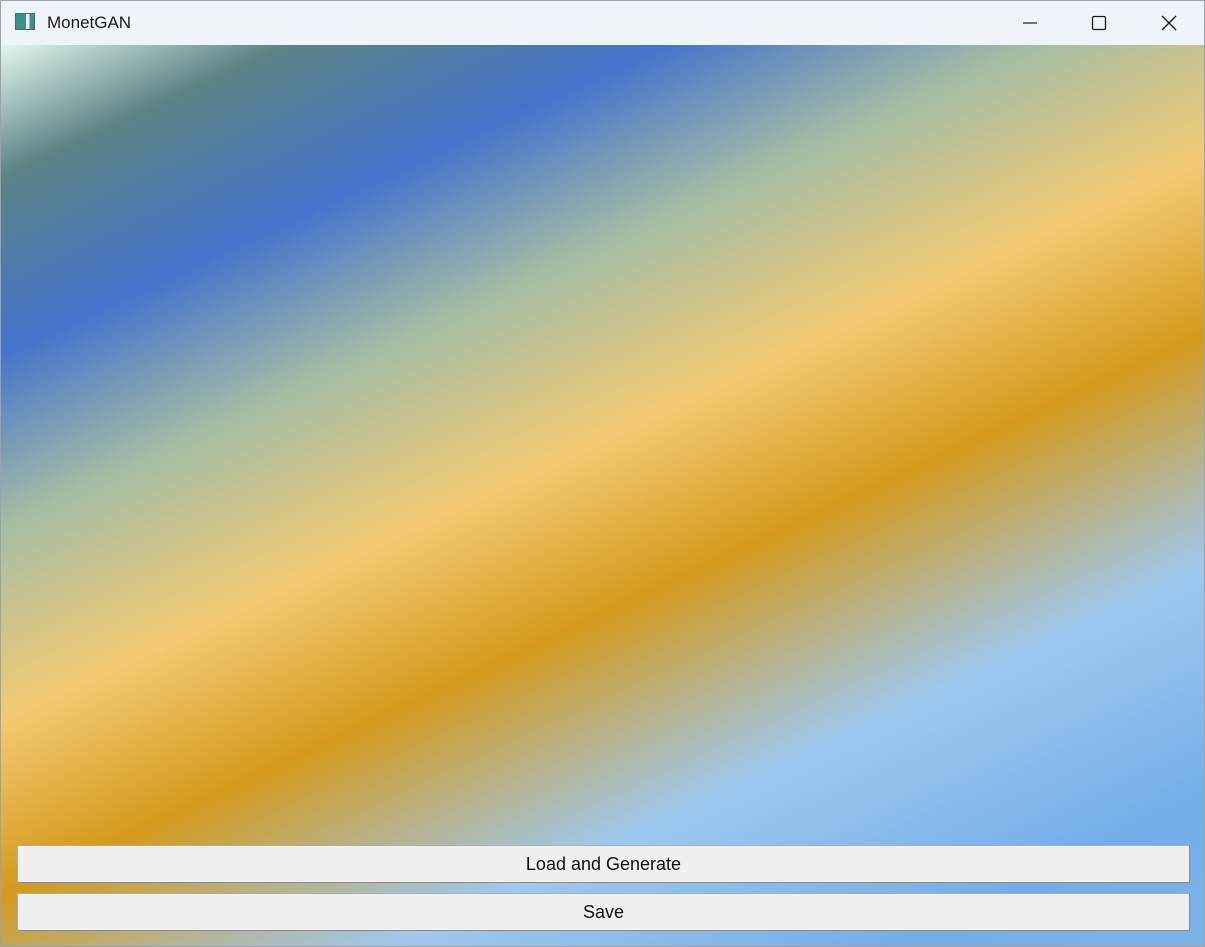  Describe the element at coordinates (603, 912) in the screenshot. I see `save-button: Save` at that location.